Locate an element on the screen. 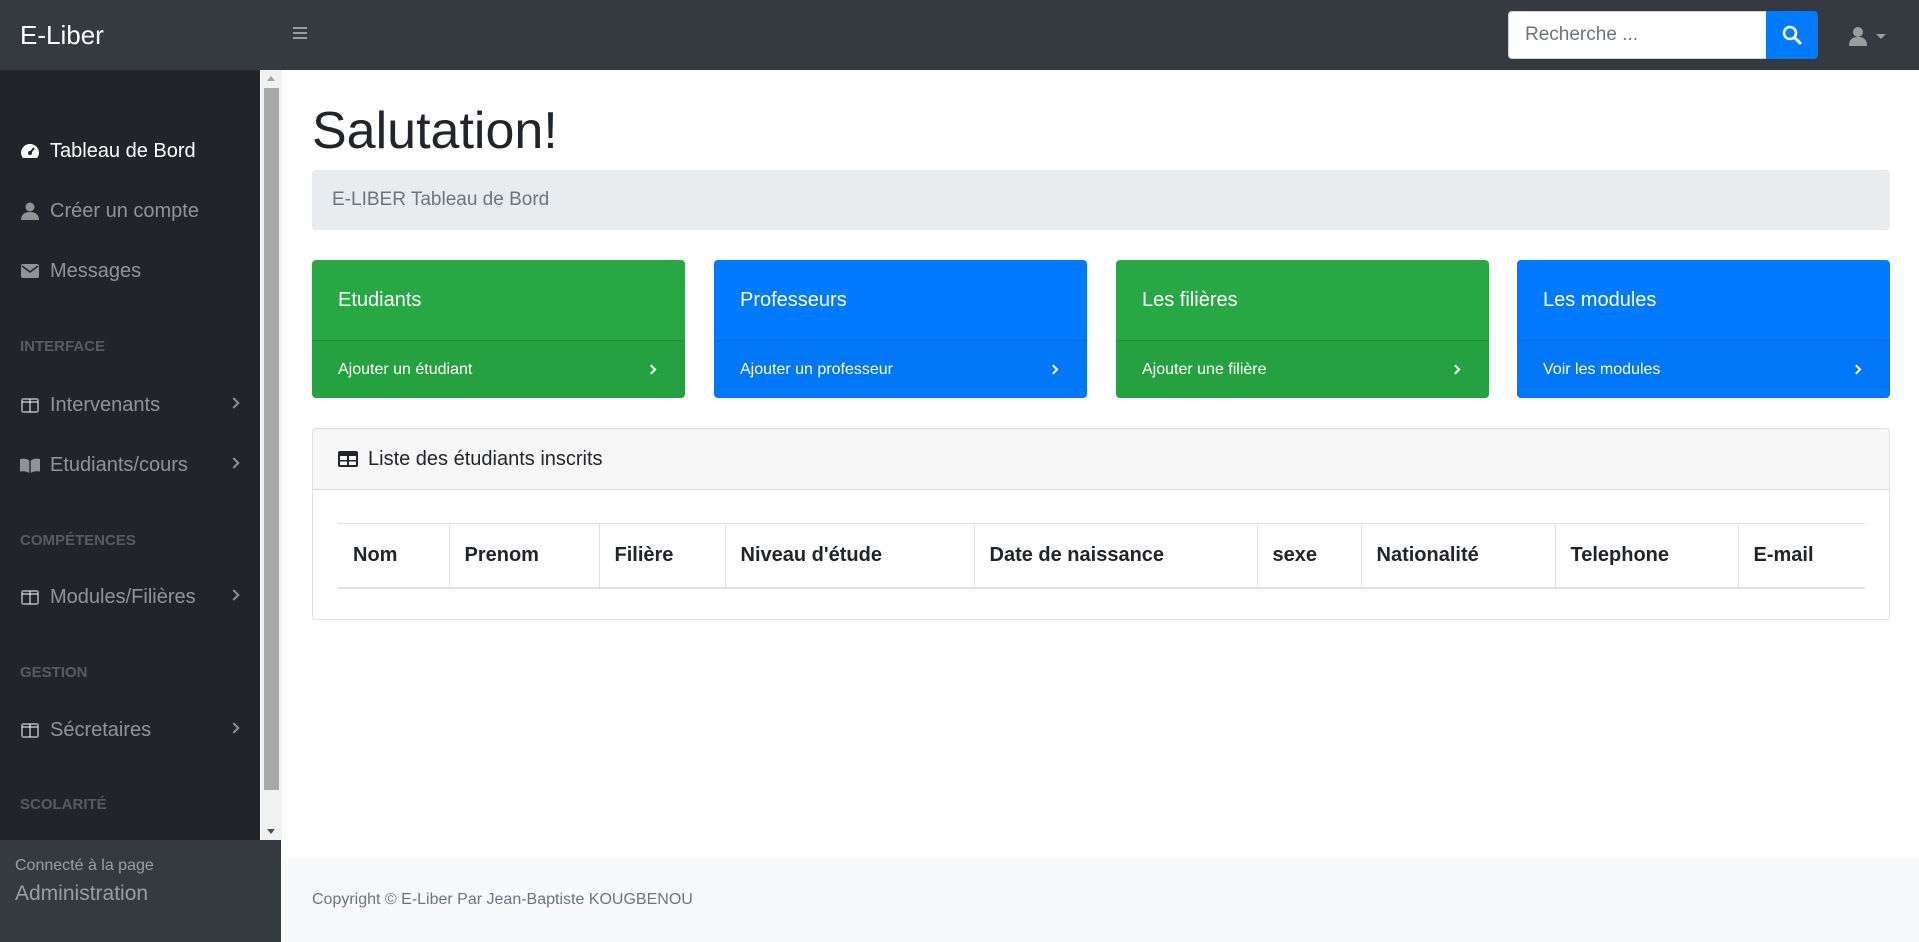 Image resolution: width=1919 pixels, height=942 pixels. logged-in-label: Connecté à la page is located at coordinates (84, 865).